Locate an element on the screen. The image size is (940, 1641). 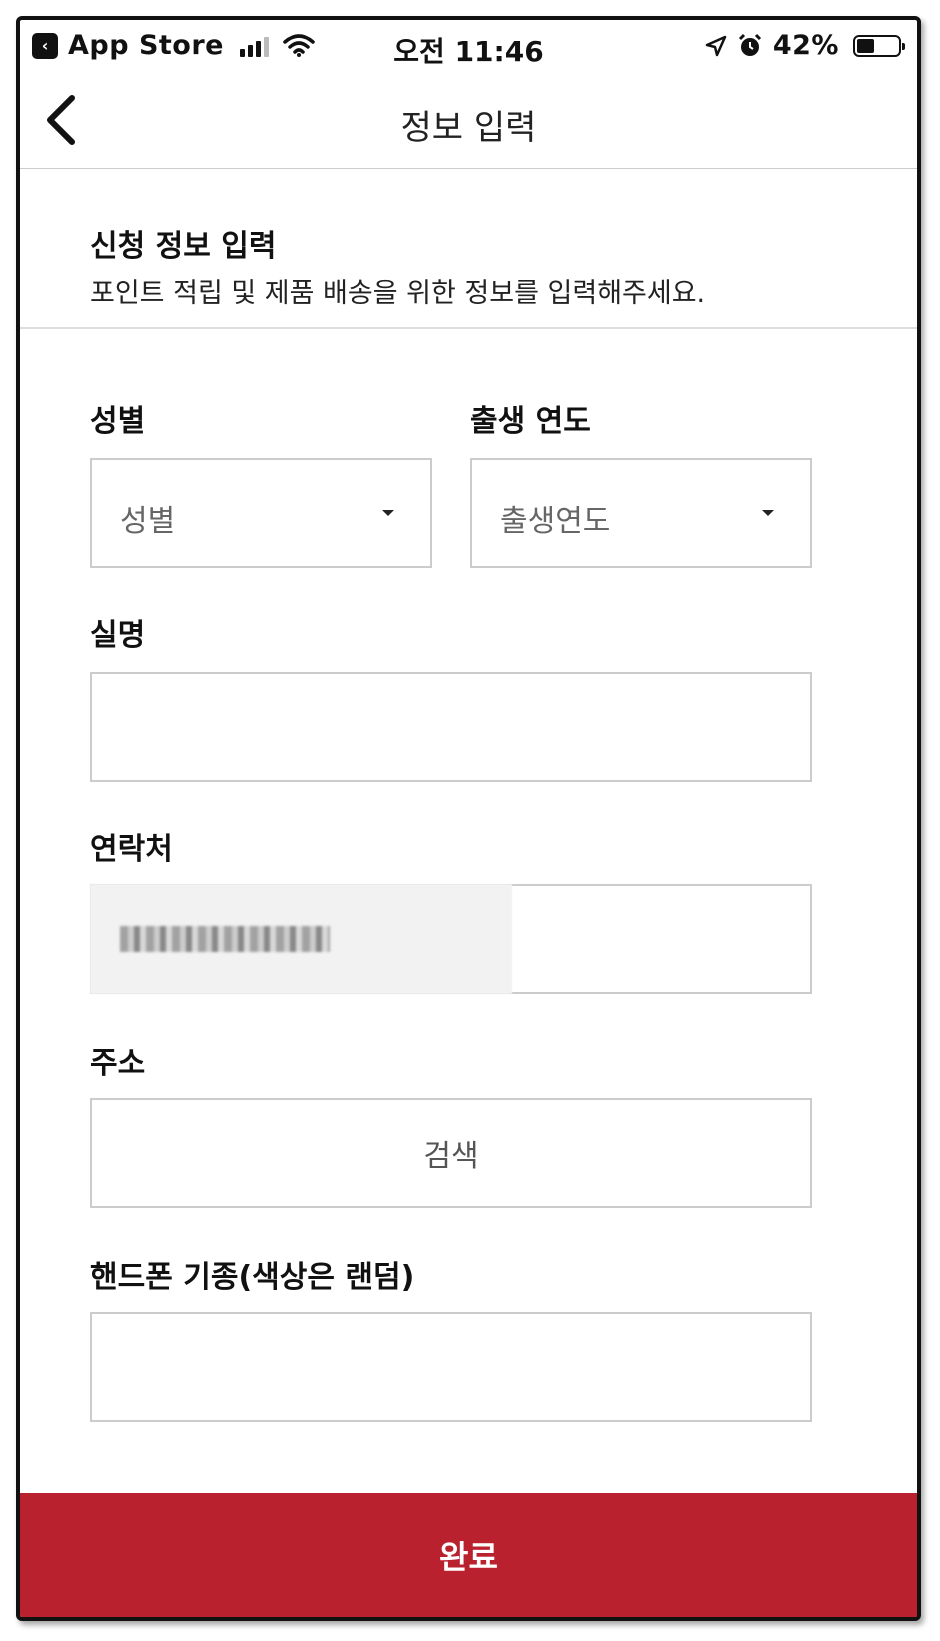
name-label: 실명 is located at coordinates (118, 635).